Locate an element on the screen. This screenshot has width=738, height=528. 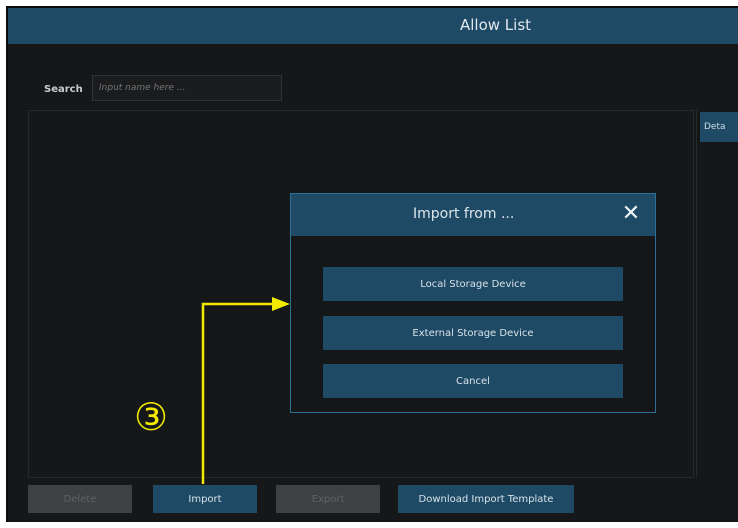
import-button: Import is located at coordinates (205, 499).